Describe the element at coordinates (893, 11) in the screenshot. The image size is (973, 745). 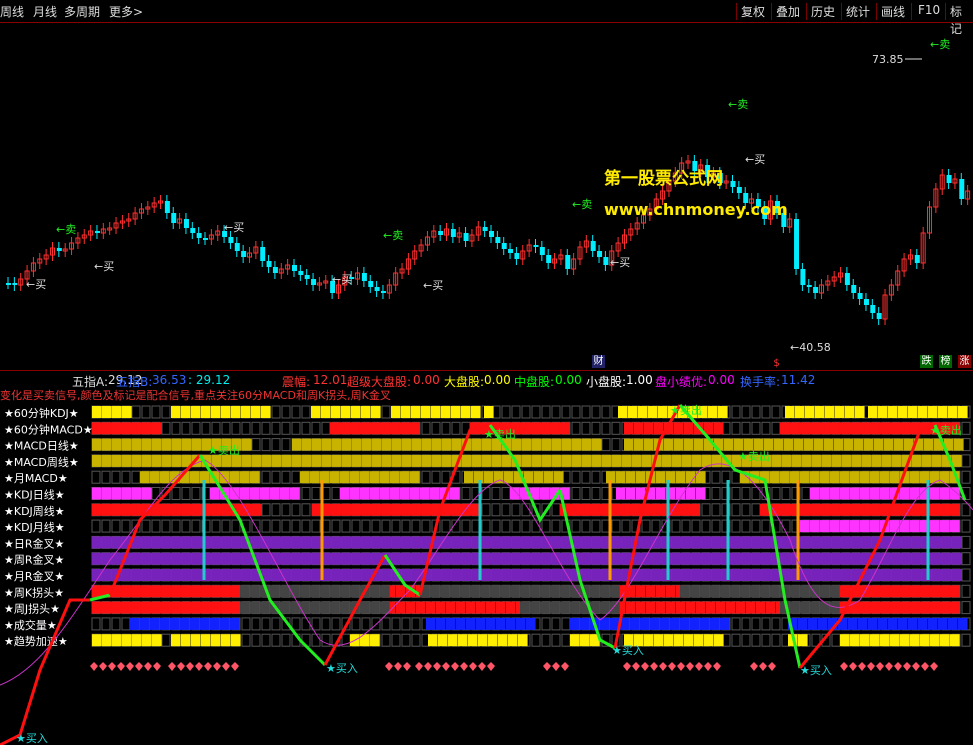
I see `draw-line-button: 画线` at that location.